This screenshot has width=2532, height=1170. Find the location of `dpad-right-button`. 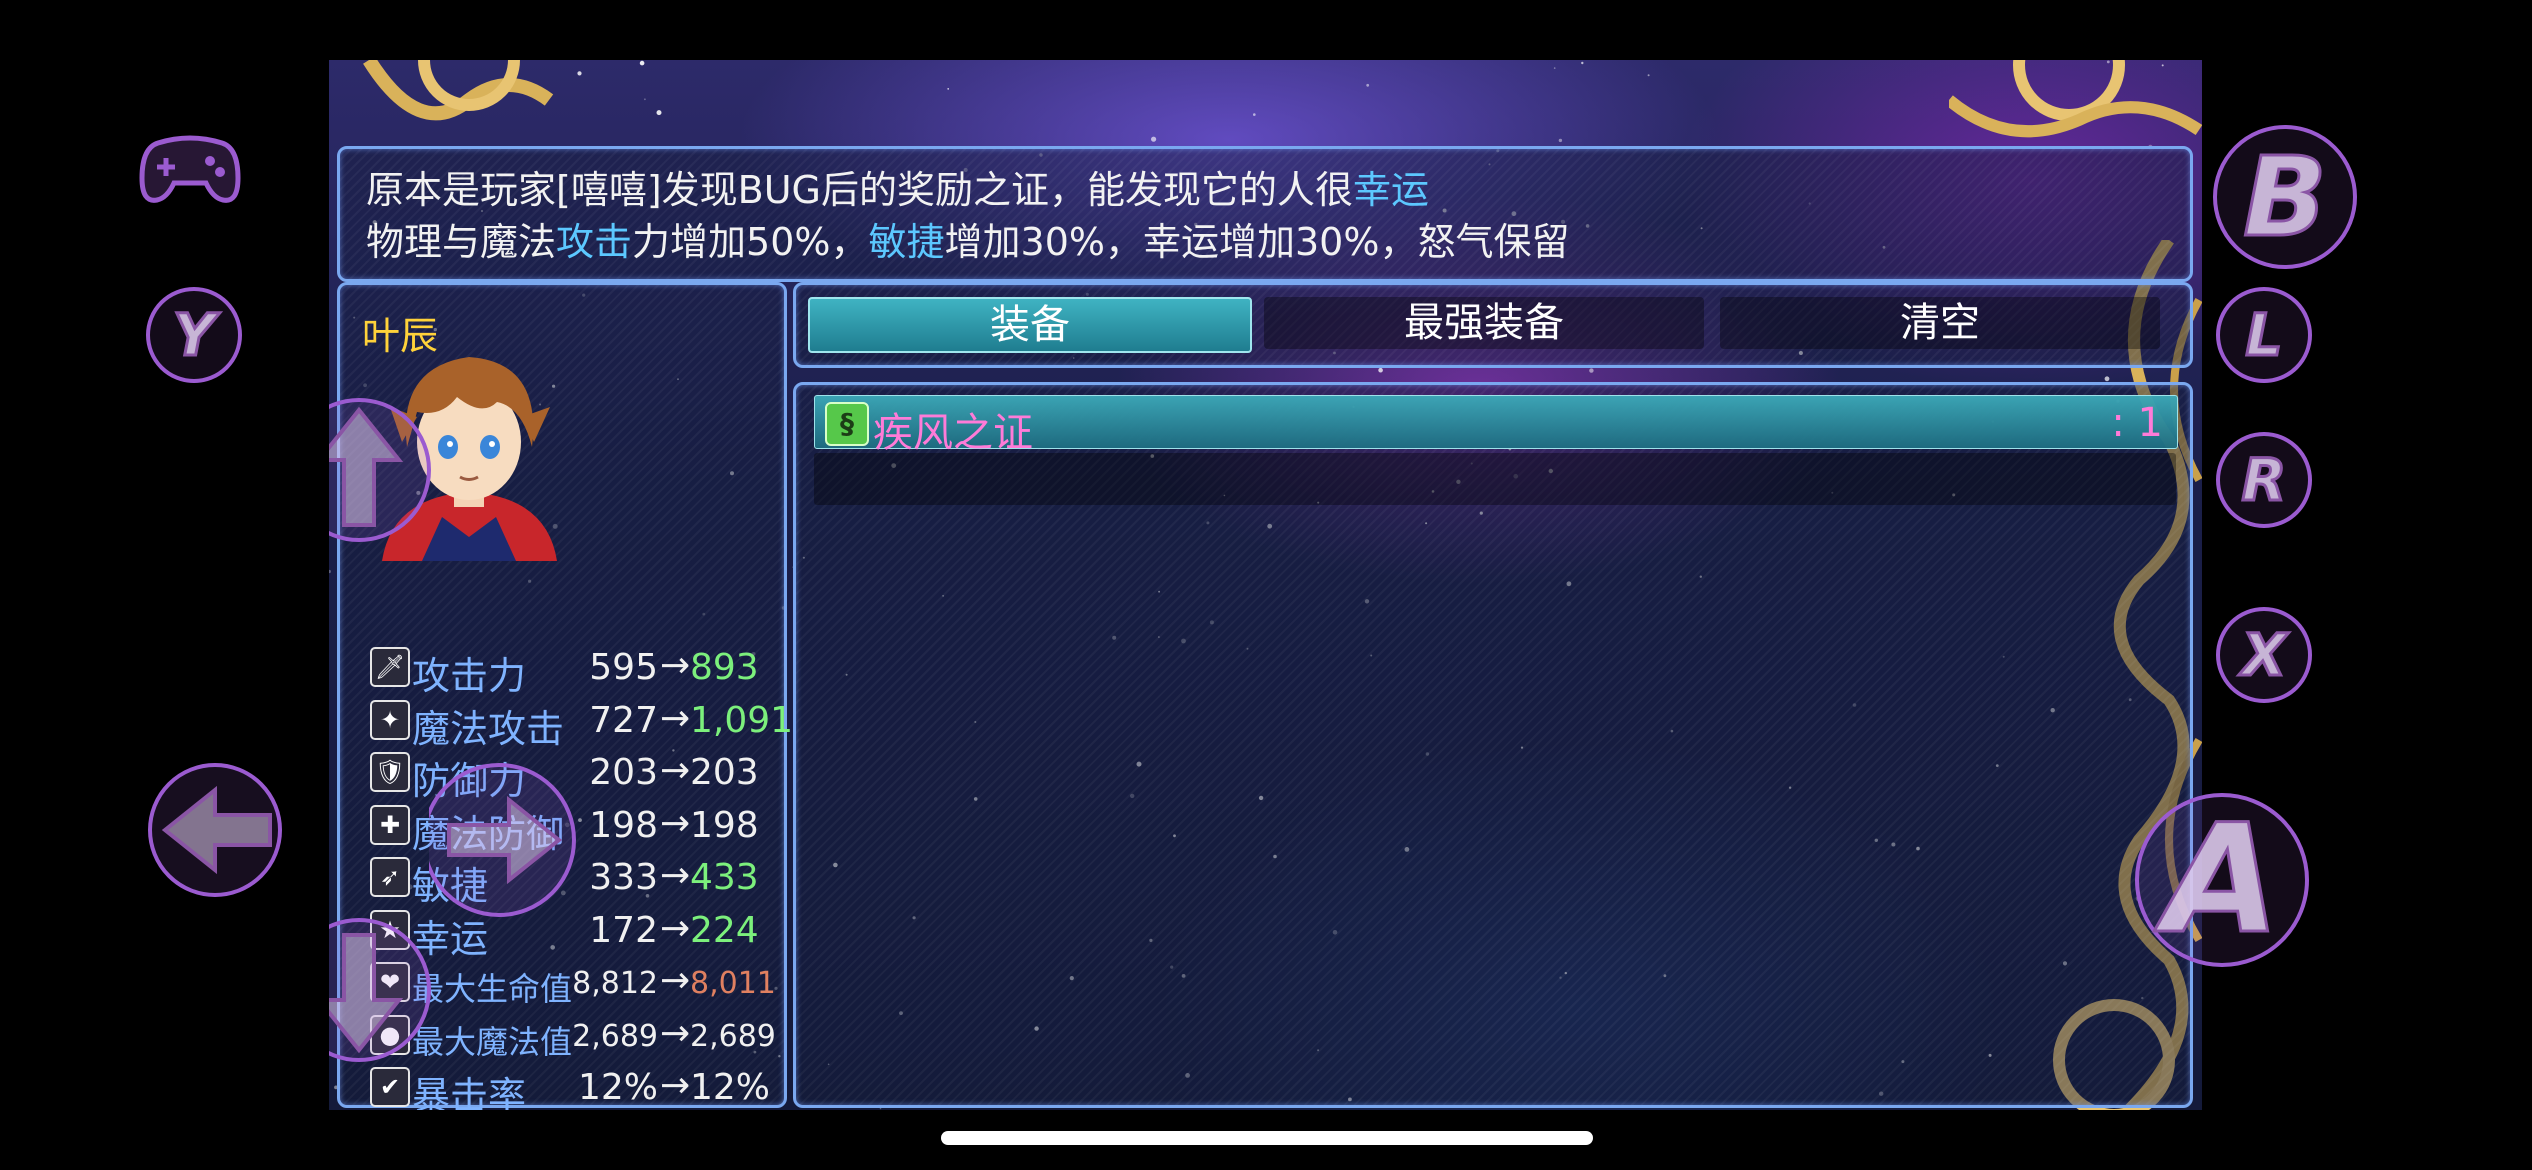

dpad-right-button is located at coordinates (519, 840).